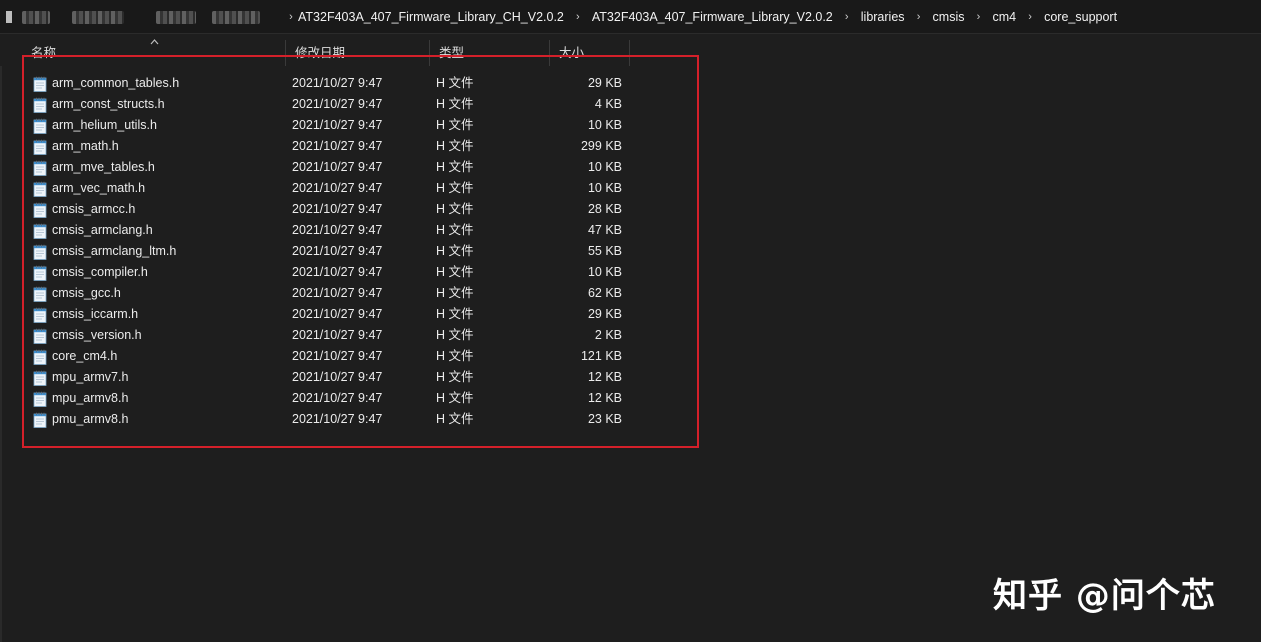 This screenshot has height=642, width=1261. I want to click on file-row: cmsis_version.h 2021/10/27 9:47 H 文件 2 KB, so click(630, 335).